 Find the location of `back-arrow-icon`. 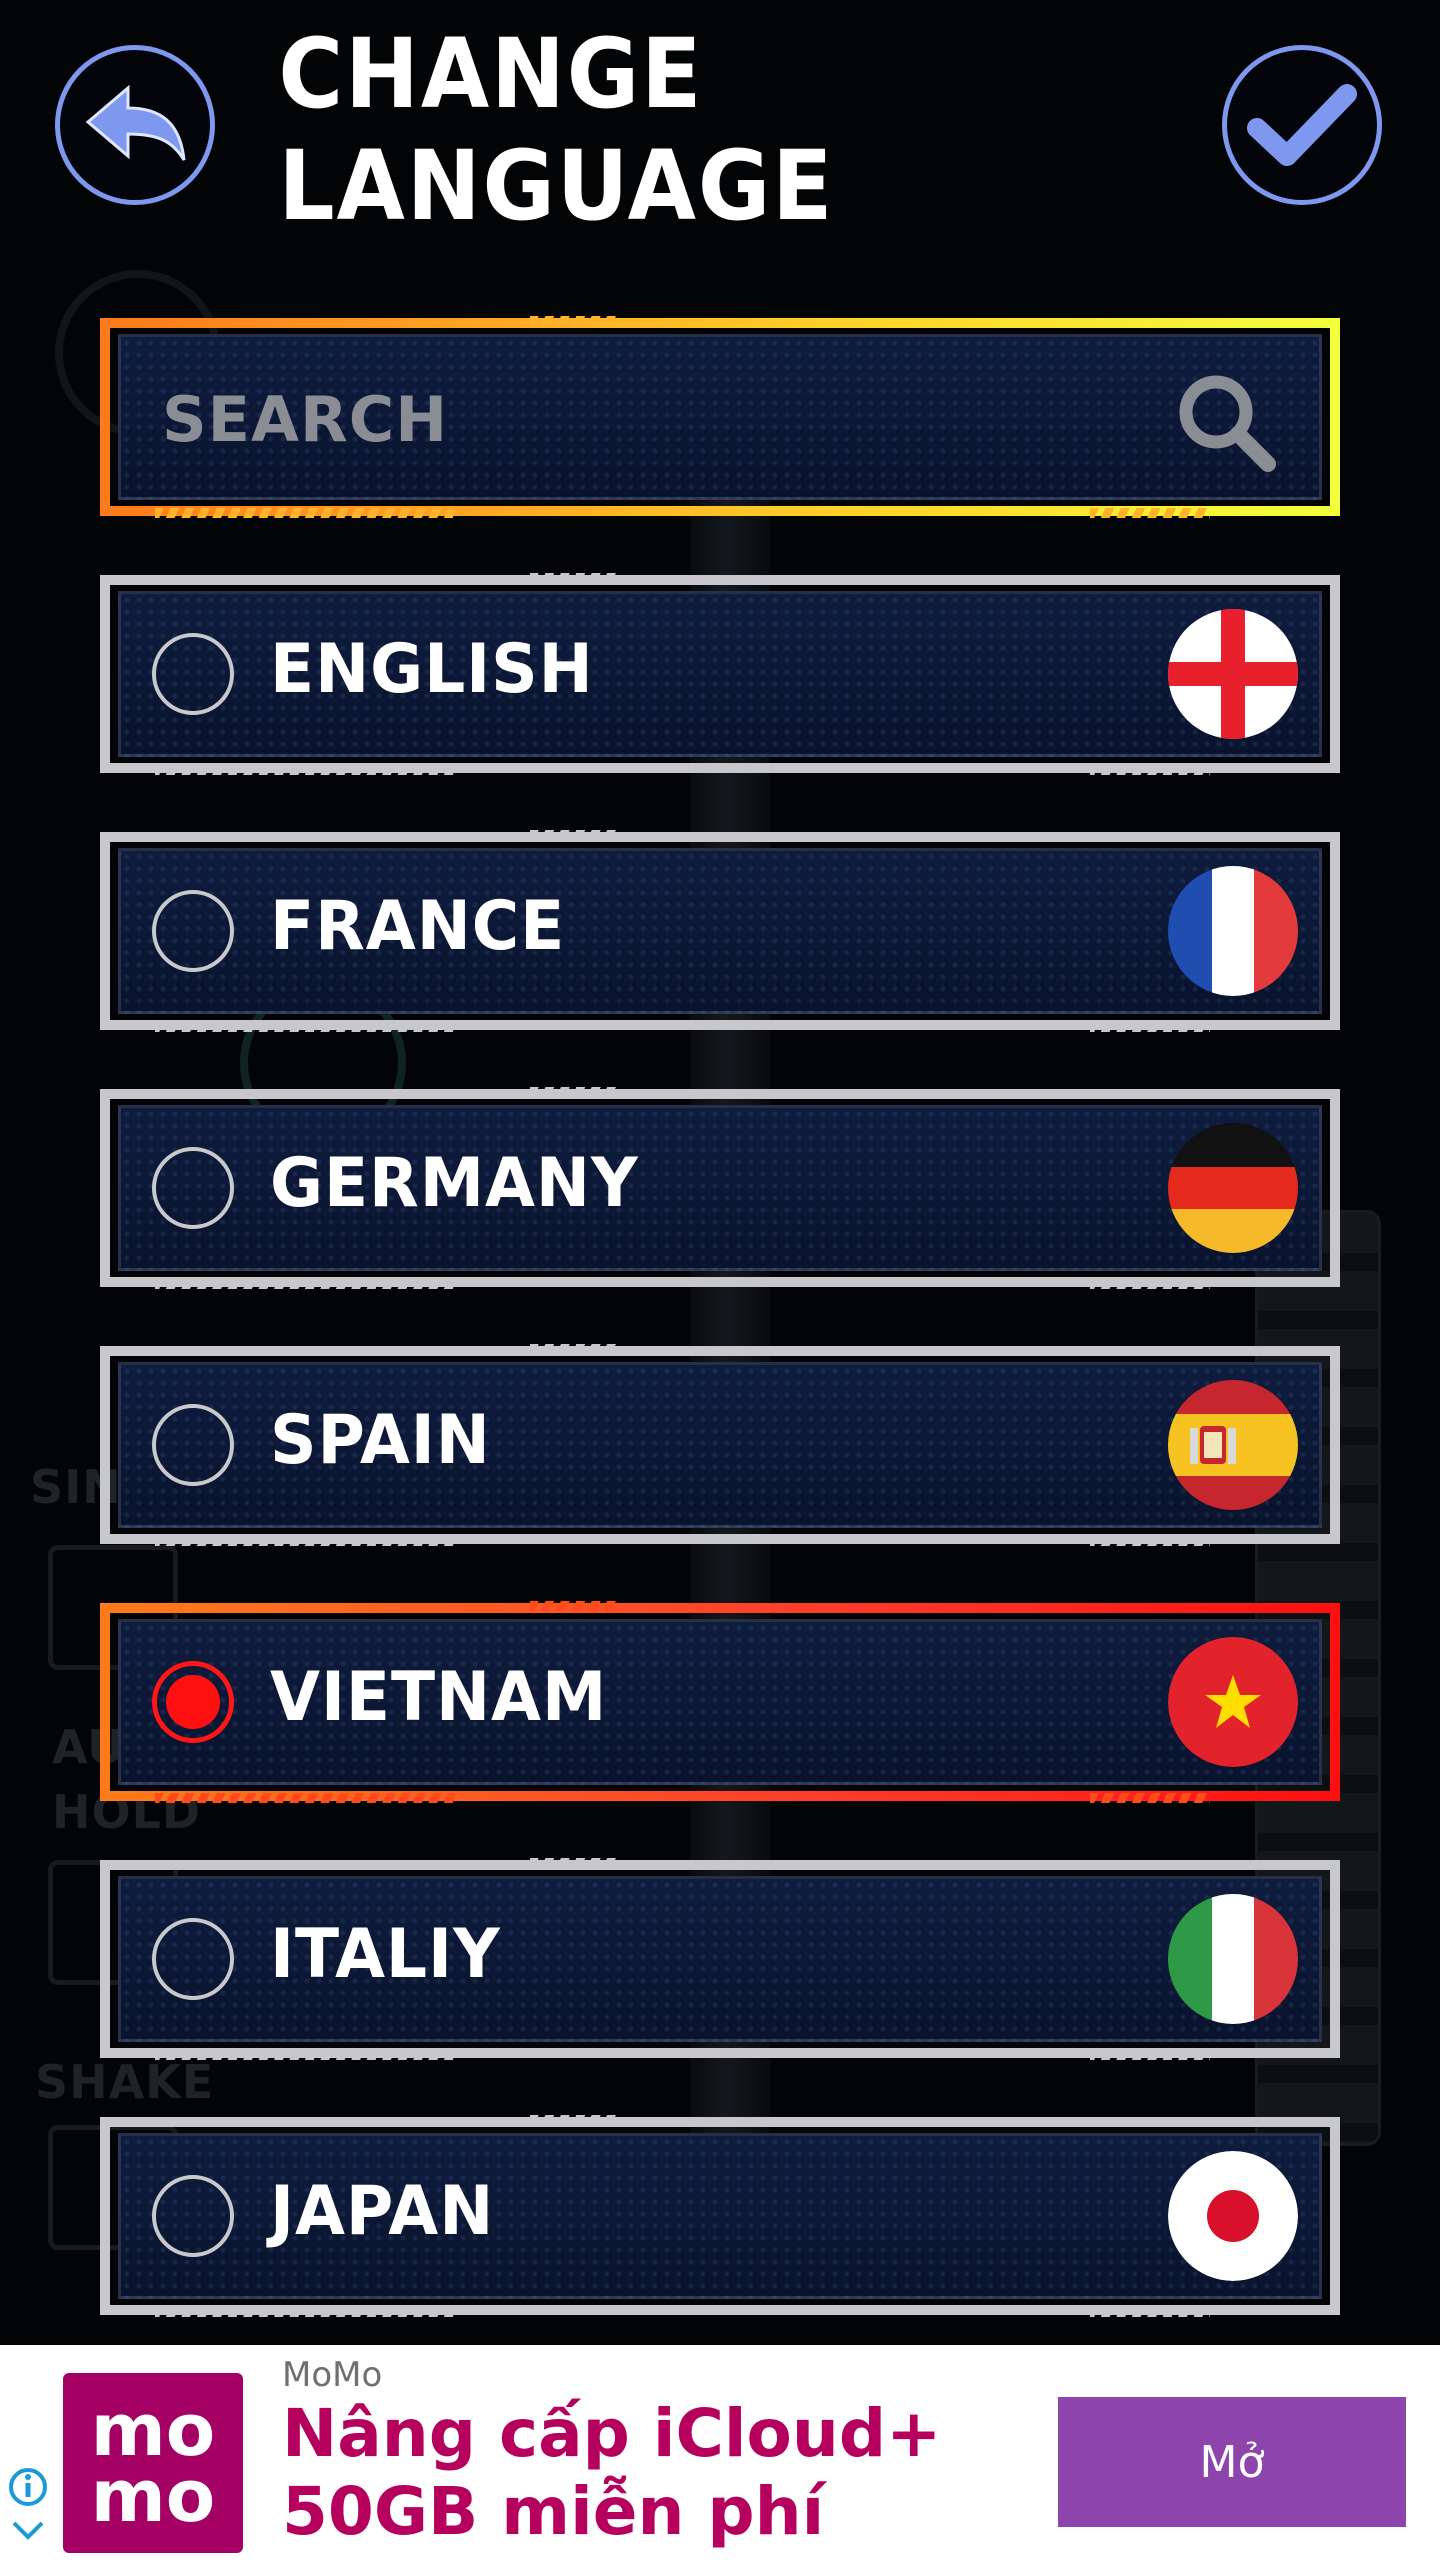

back-arrow-icon is located at coordinates (135, 122).